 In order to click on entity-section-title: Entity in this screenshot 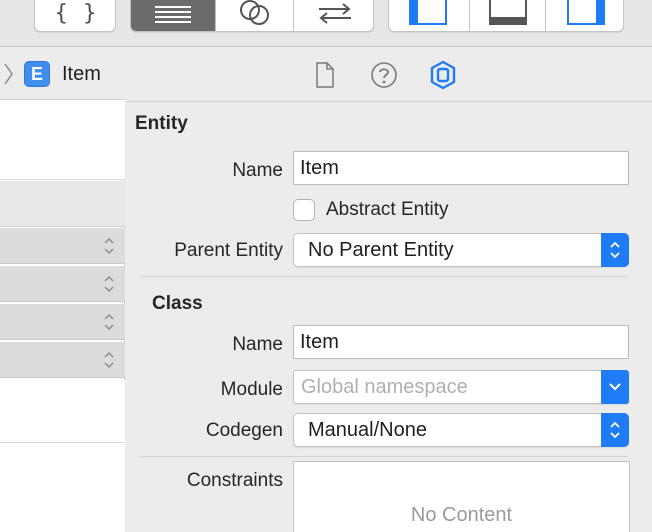, I will do `click(161, 123)`.